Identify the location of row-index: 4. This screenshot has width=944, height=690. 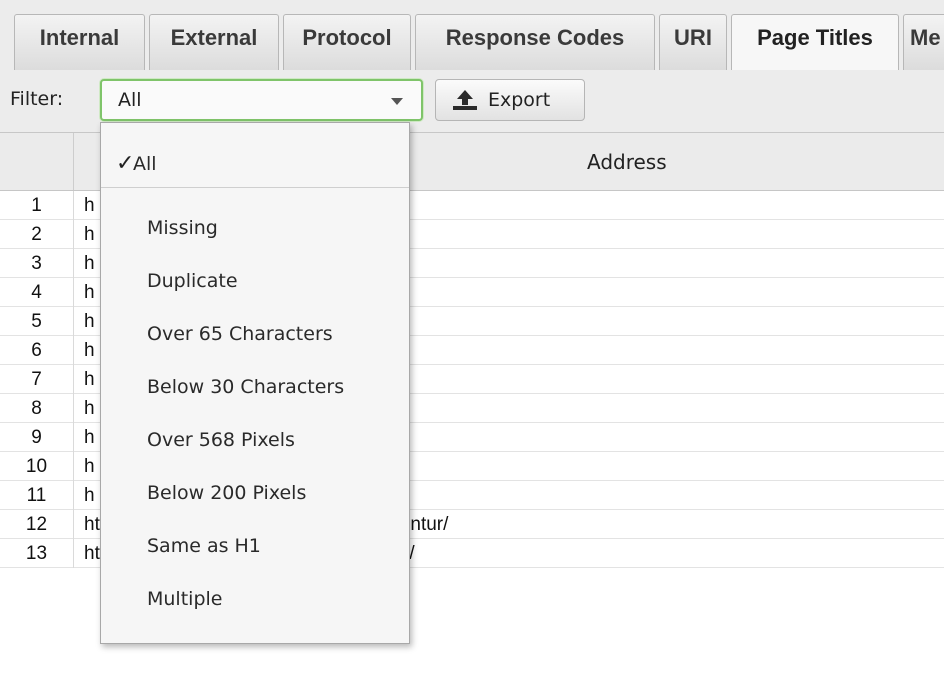
(37, 292).